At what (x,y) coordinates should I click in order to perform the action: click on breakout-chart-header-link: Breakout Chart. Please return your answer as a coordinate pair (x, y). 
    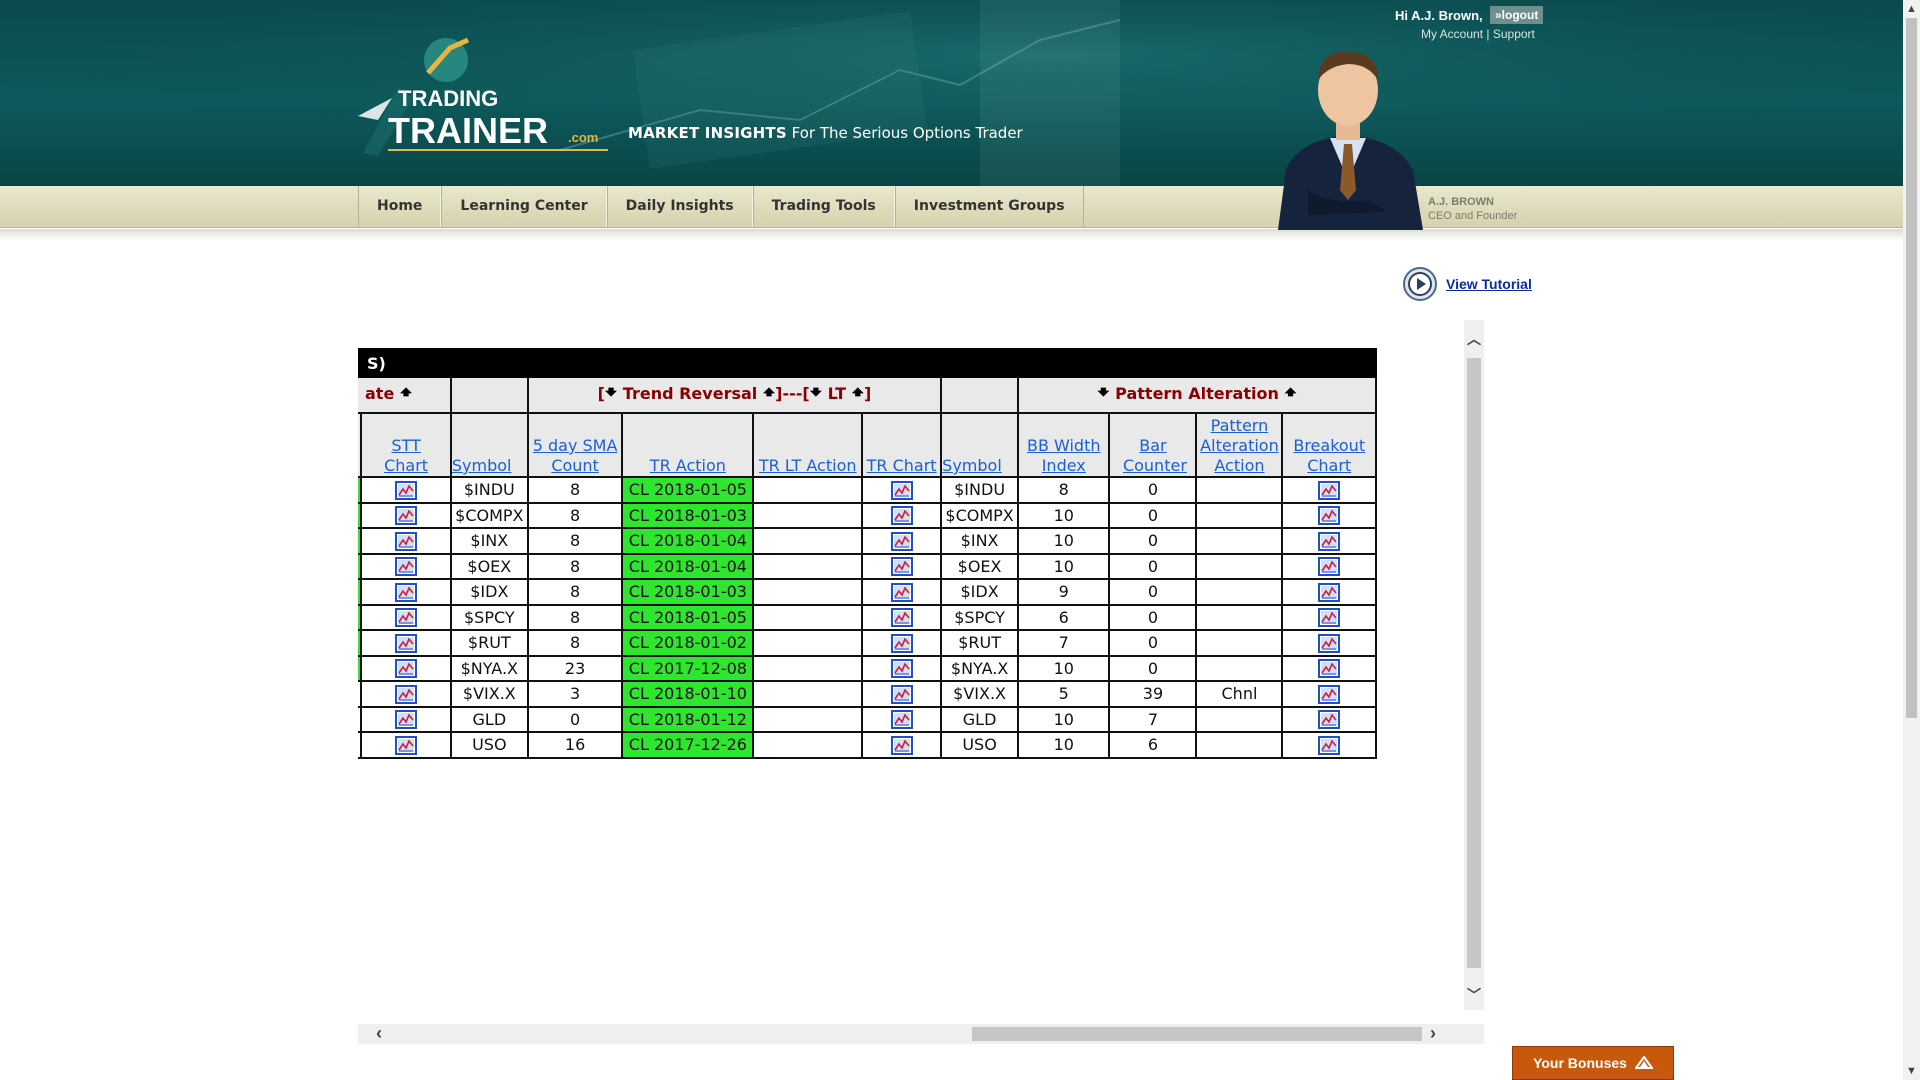
    Looking at the image, I should click on (1329, 455).